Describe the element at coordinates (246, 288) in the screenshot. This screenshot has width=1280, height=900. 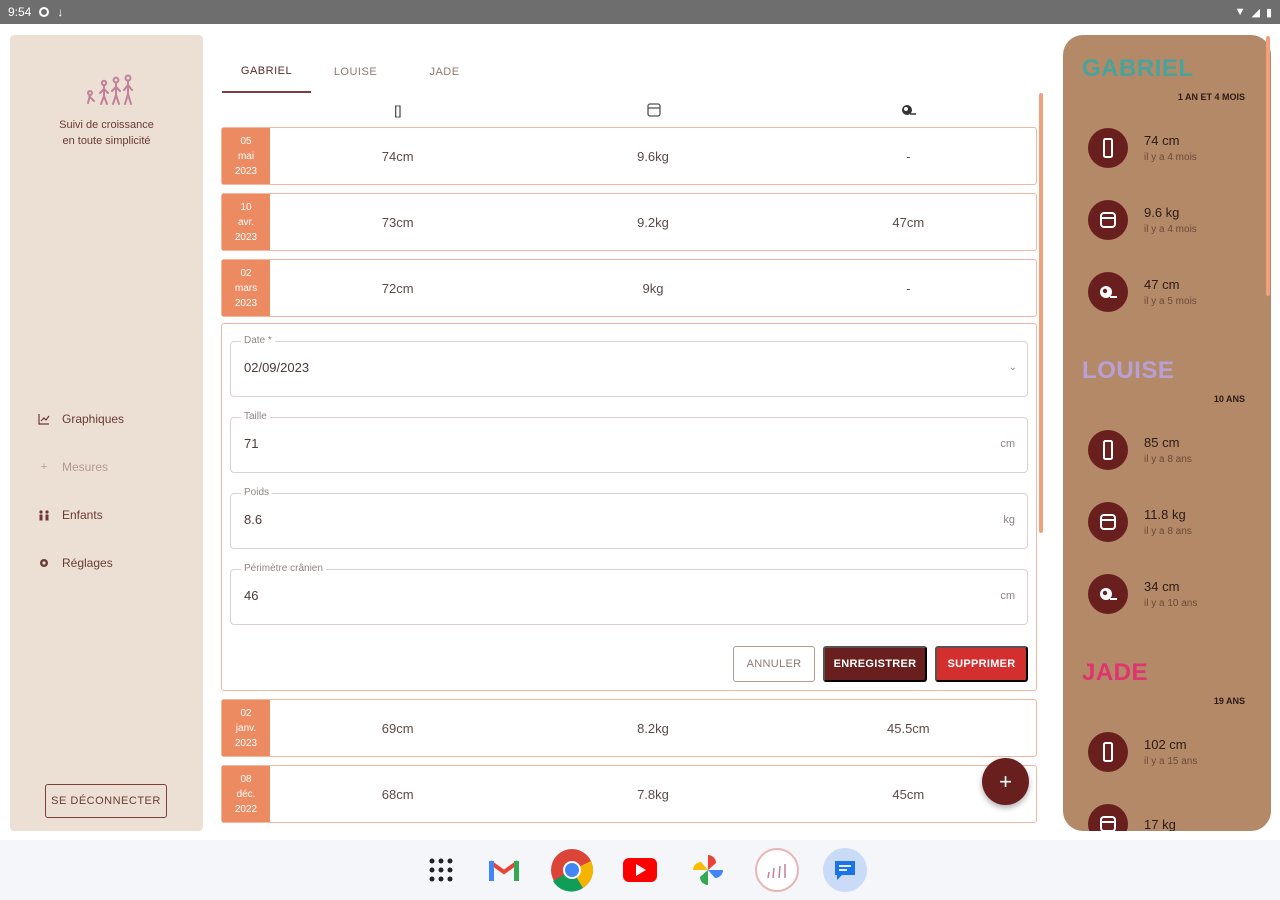
I see `row-date: 02 mars 2023` at that location.